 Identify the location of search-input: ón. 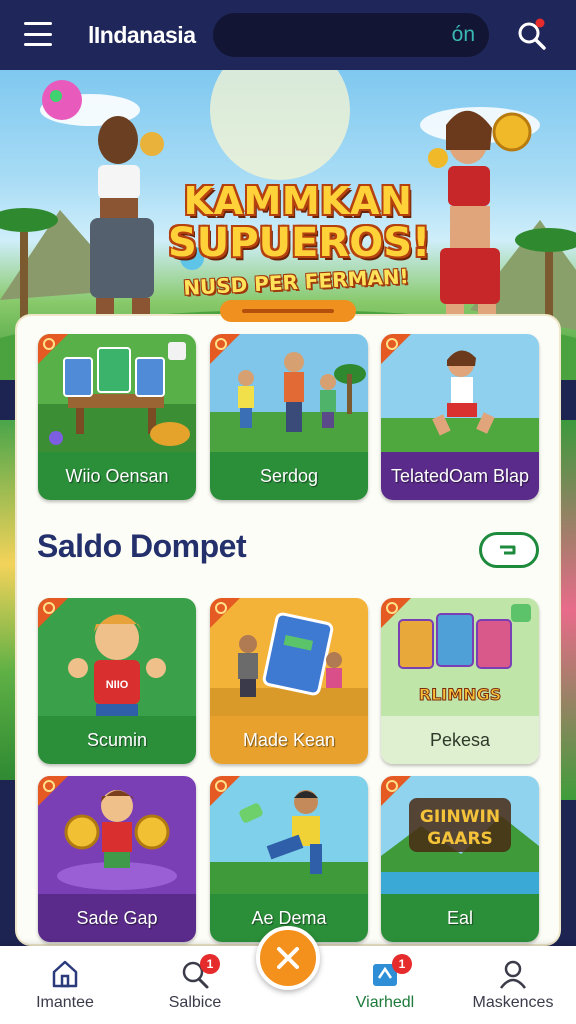
(351, 35).